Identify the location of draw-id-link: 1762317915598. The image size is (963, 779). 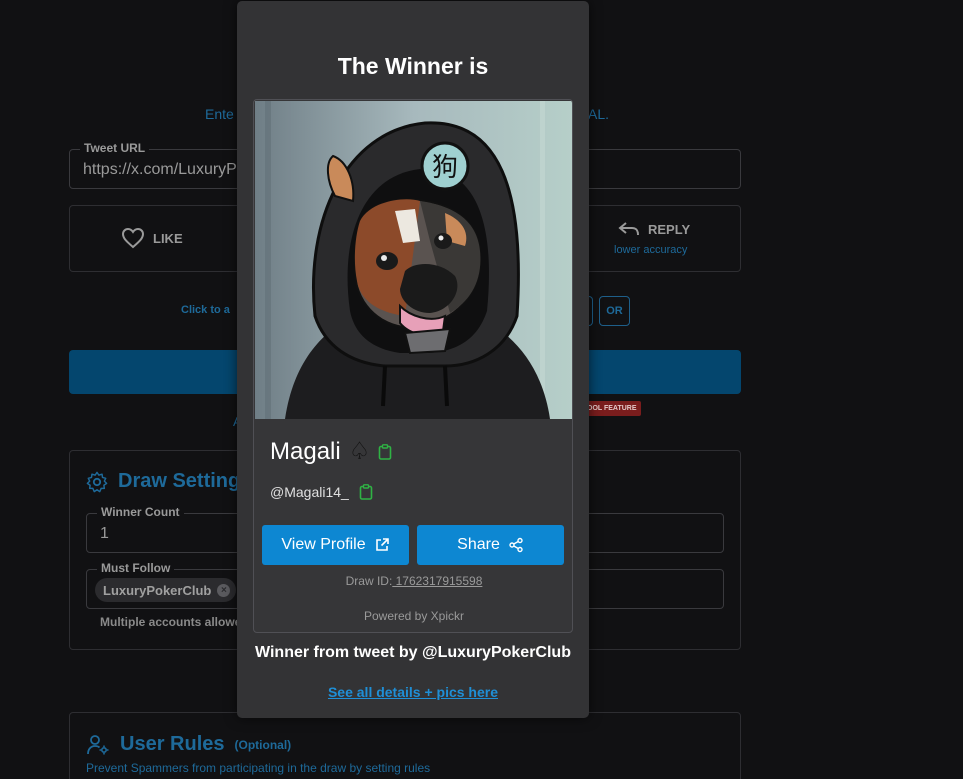
(437, 581).